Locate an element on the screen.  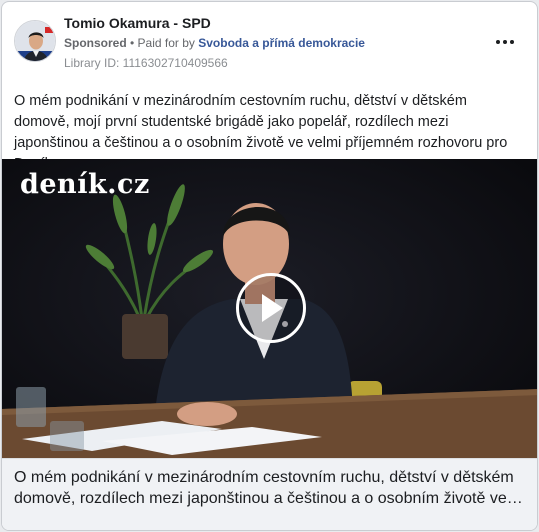
profile-picture is located at coordinates (35, 41).